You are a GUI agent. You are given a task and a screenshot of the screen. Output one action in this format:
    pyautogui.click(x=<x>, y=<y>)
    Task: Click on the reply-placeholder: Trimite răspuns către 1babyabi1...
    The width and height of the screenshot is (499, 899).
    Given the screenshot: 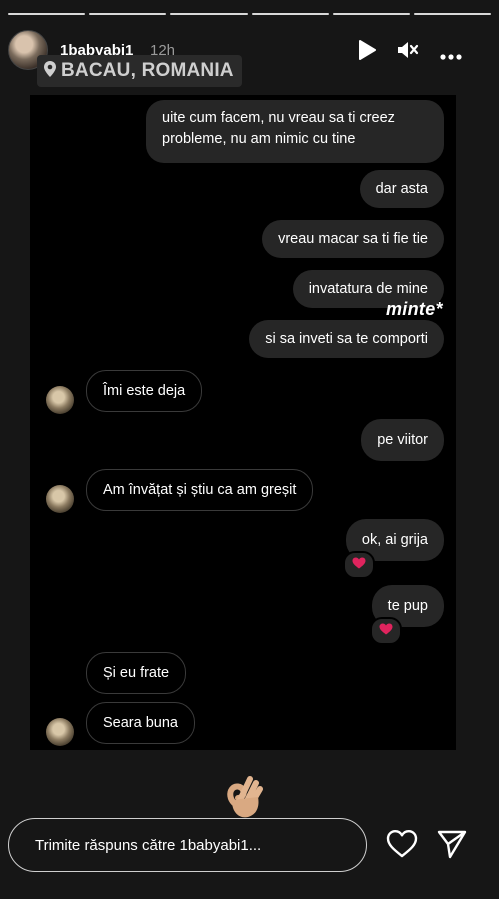 What is the action you would take?
    pyautogui.click(x=148, y=845)
    